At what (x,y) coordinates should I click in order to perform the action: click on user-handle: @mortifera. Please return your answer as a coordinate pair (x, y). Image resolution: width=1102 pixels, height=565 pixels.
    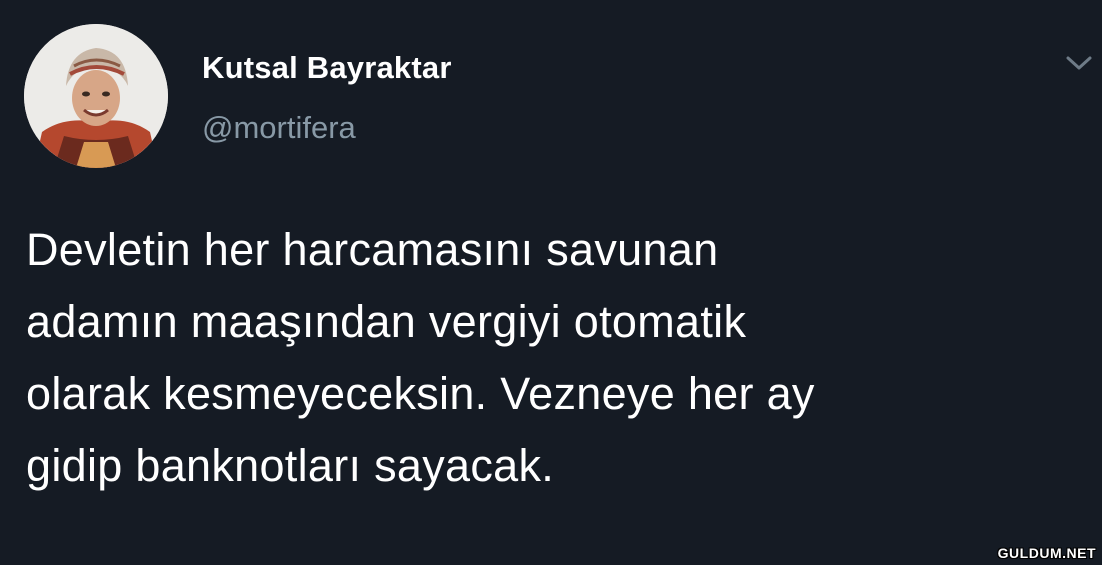
    Looking at the image, I should click on (279, 128).